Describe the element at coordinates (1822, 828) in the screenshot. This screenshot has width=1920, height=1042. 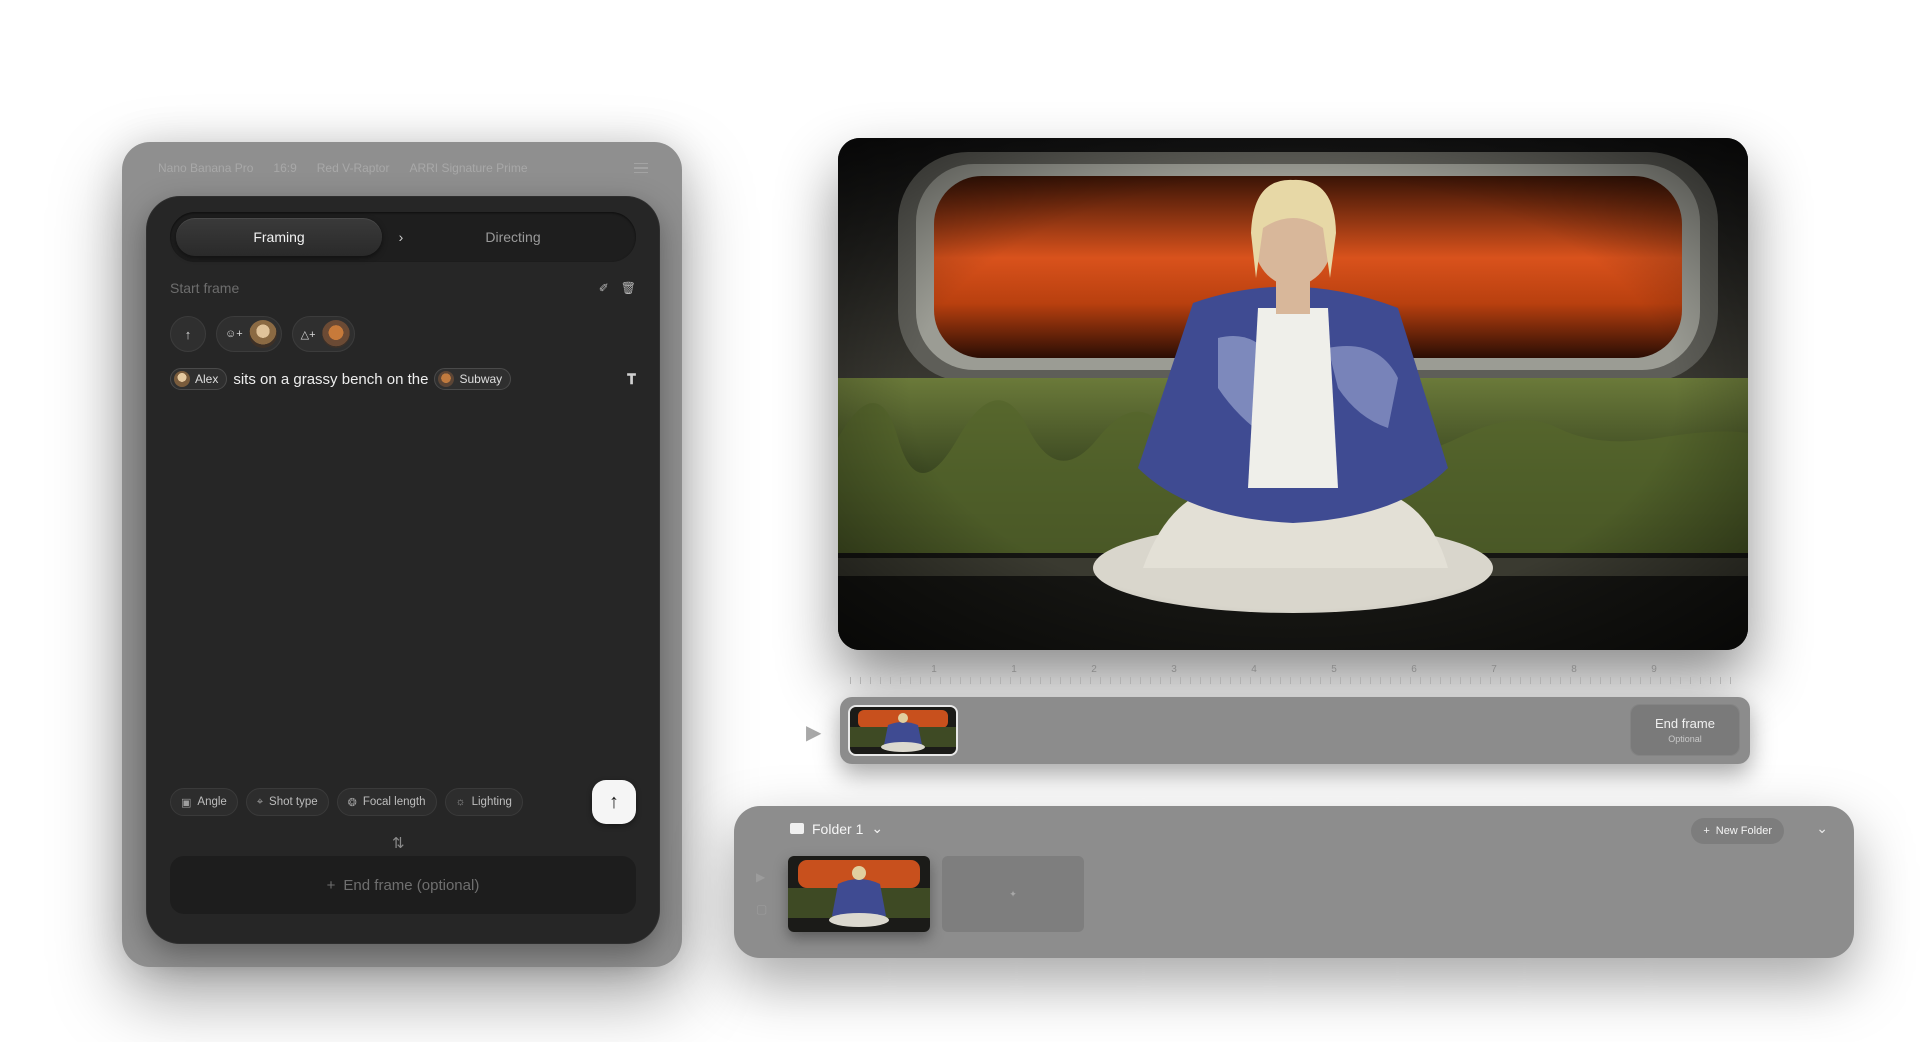
I see `collapse-chevron-icon: ⌄` at that location.